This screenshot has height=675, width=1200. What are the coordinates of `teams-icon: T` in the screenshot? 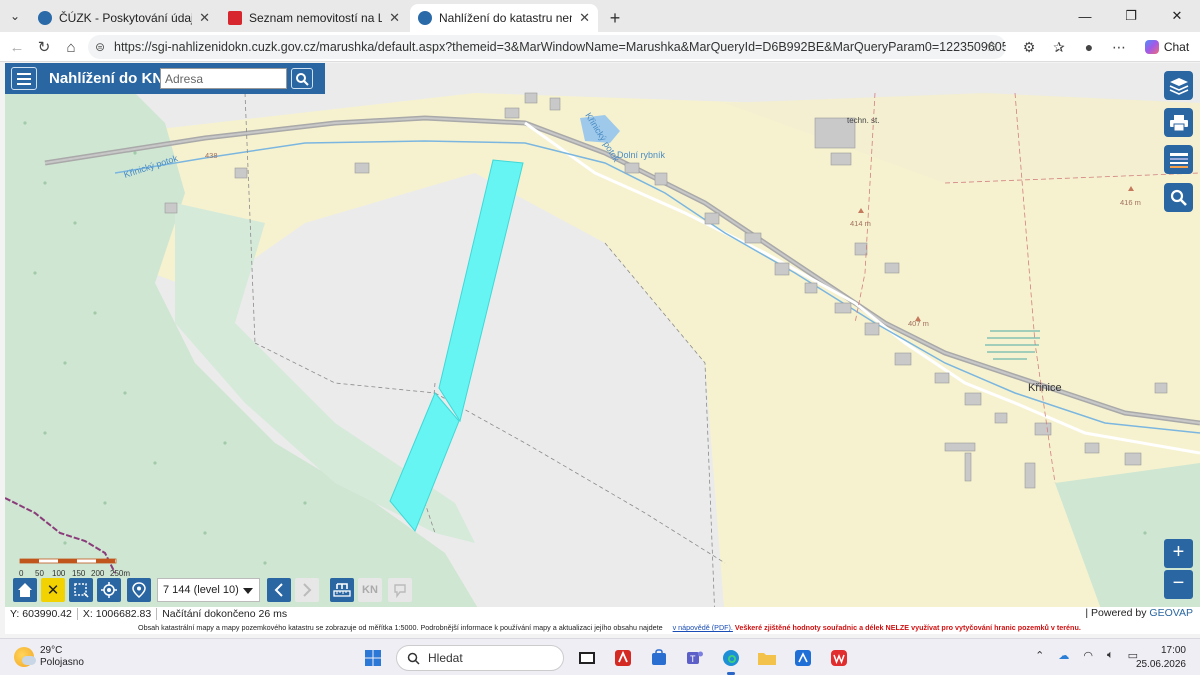 It's located at (695, 658).